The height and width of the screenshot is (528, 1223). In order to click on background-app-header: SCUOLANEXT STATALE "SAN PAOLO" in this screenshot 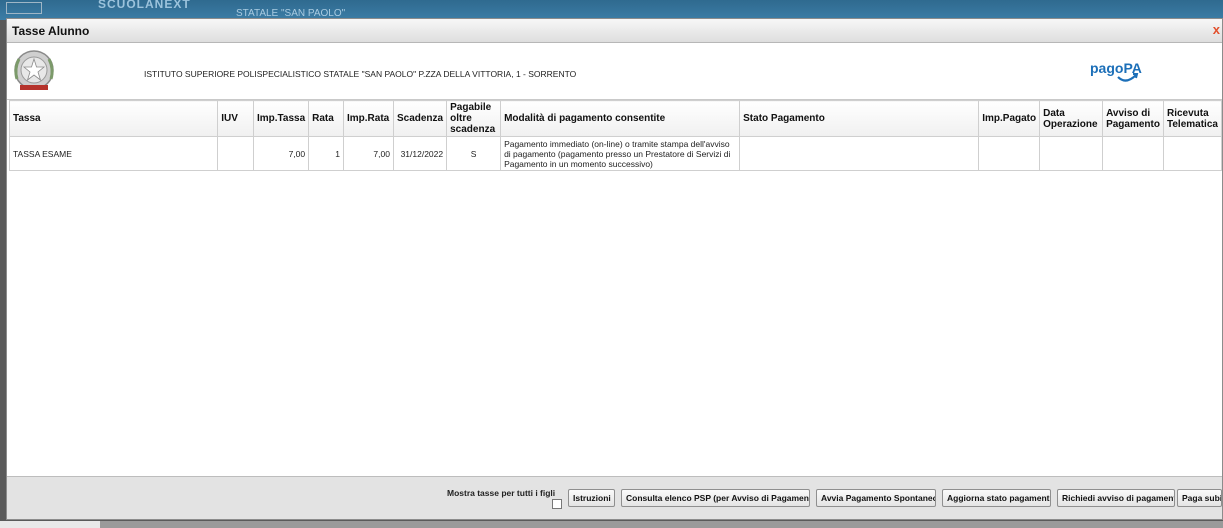, I will do `click(611, 10)`.